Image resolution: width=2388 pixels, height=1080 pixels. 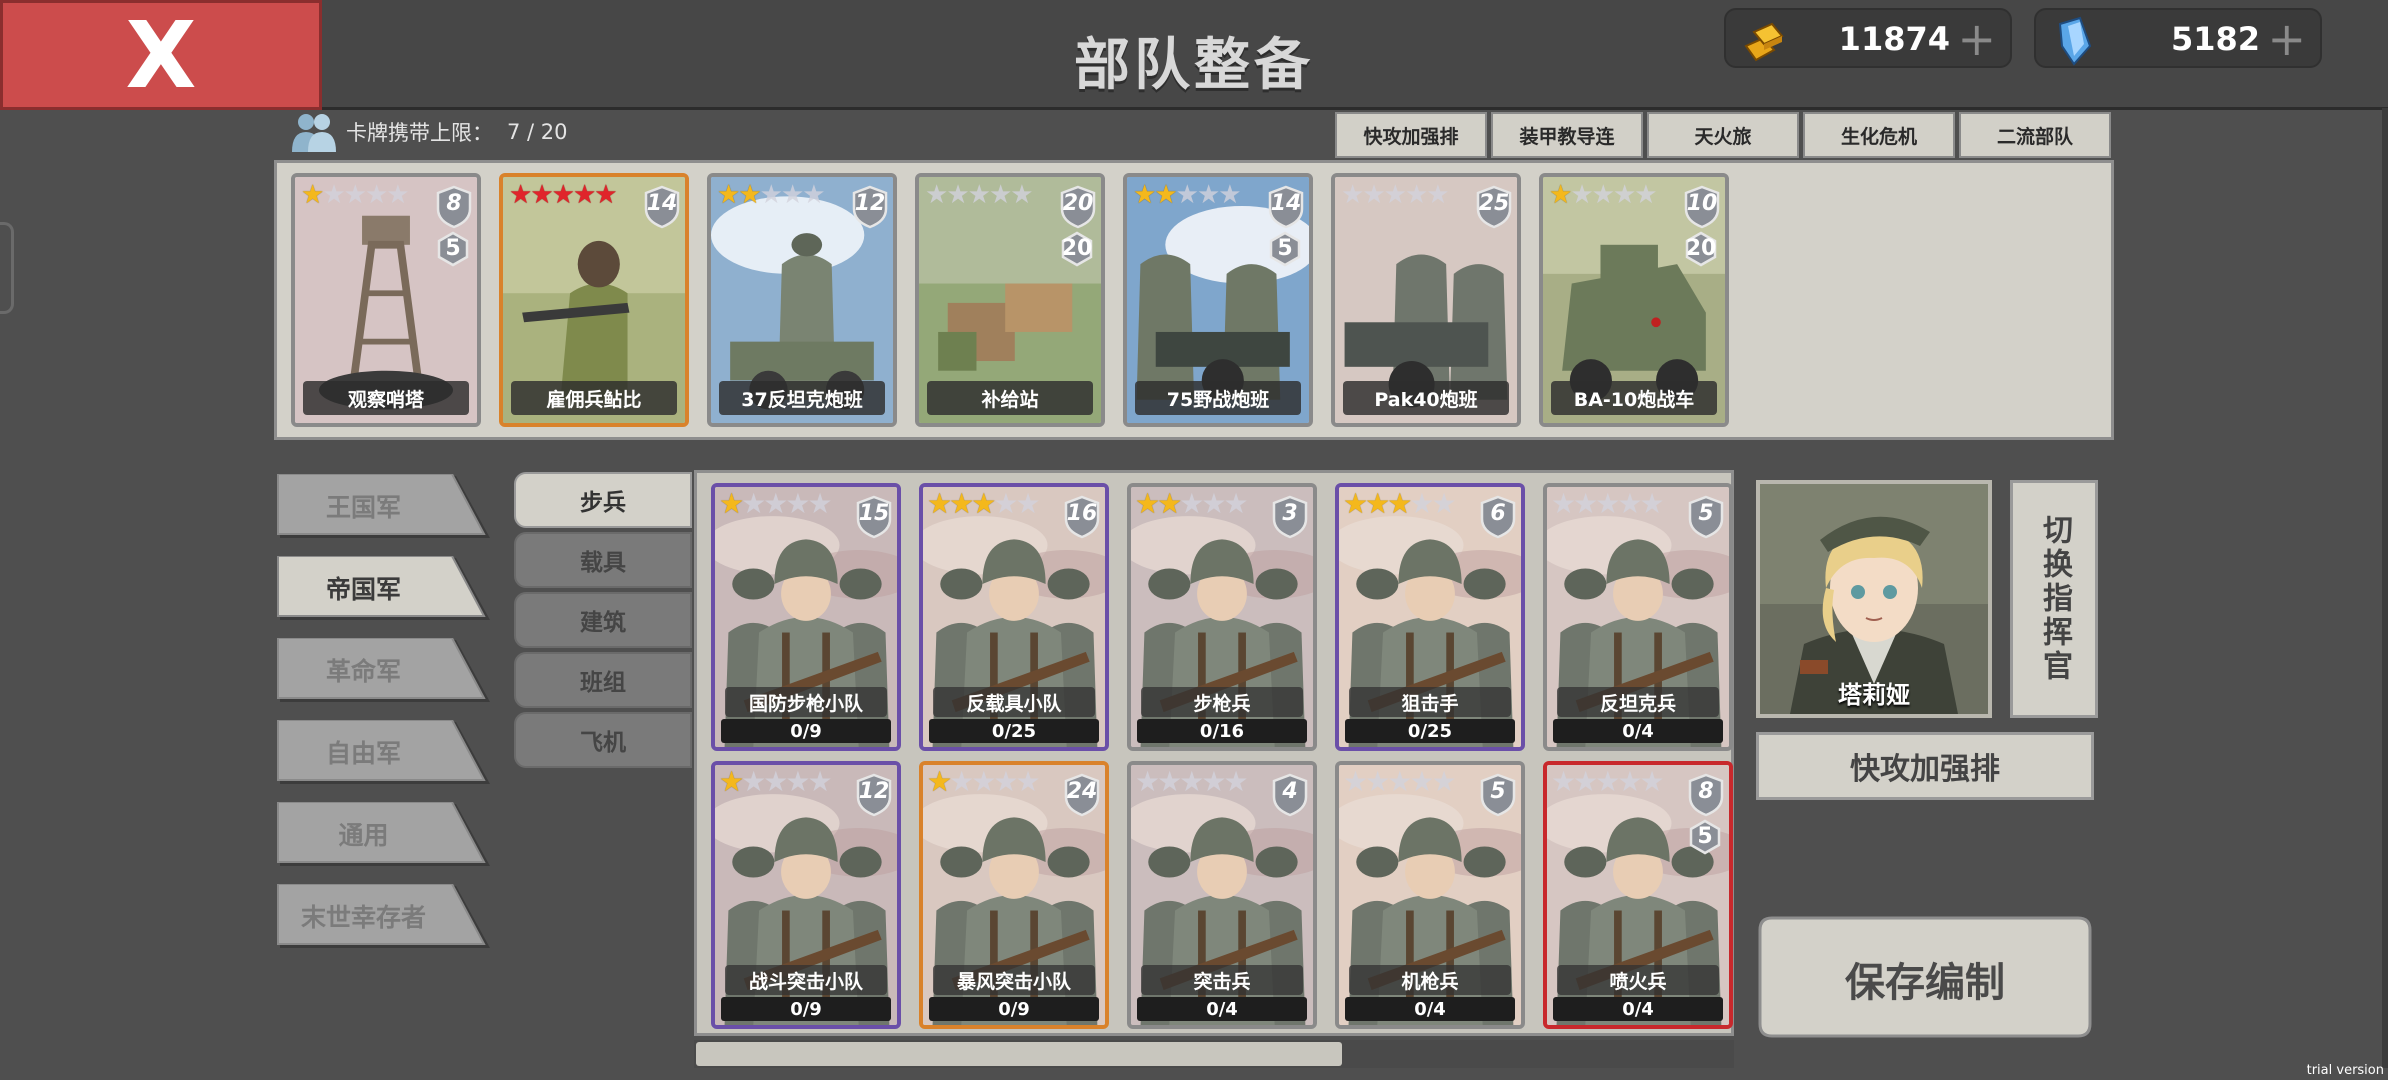 I want to click on category-tab: 载具, so click(x=603, y=560).